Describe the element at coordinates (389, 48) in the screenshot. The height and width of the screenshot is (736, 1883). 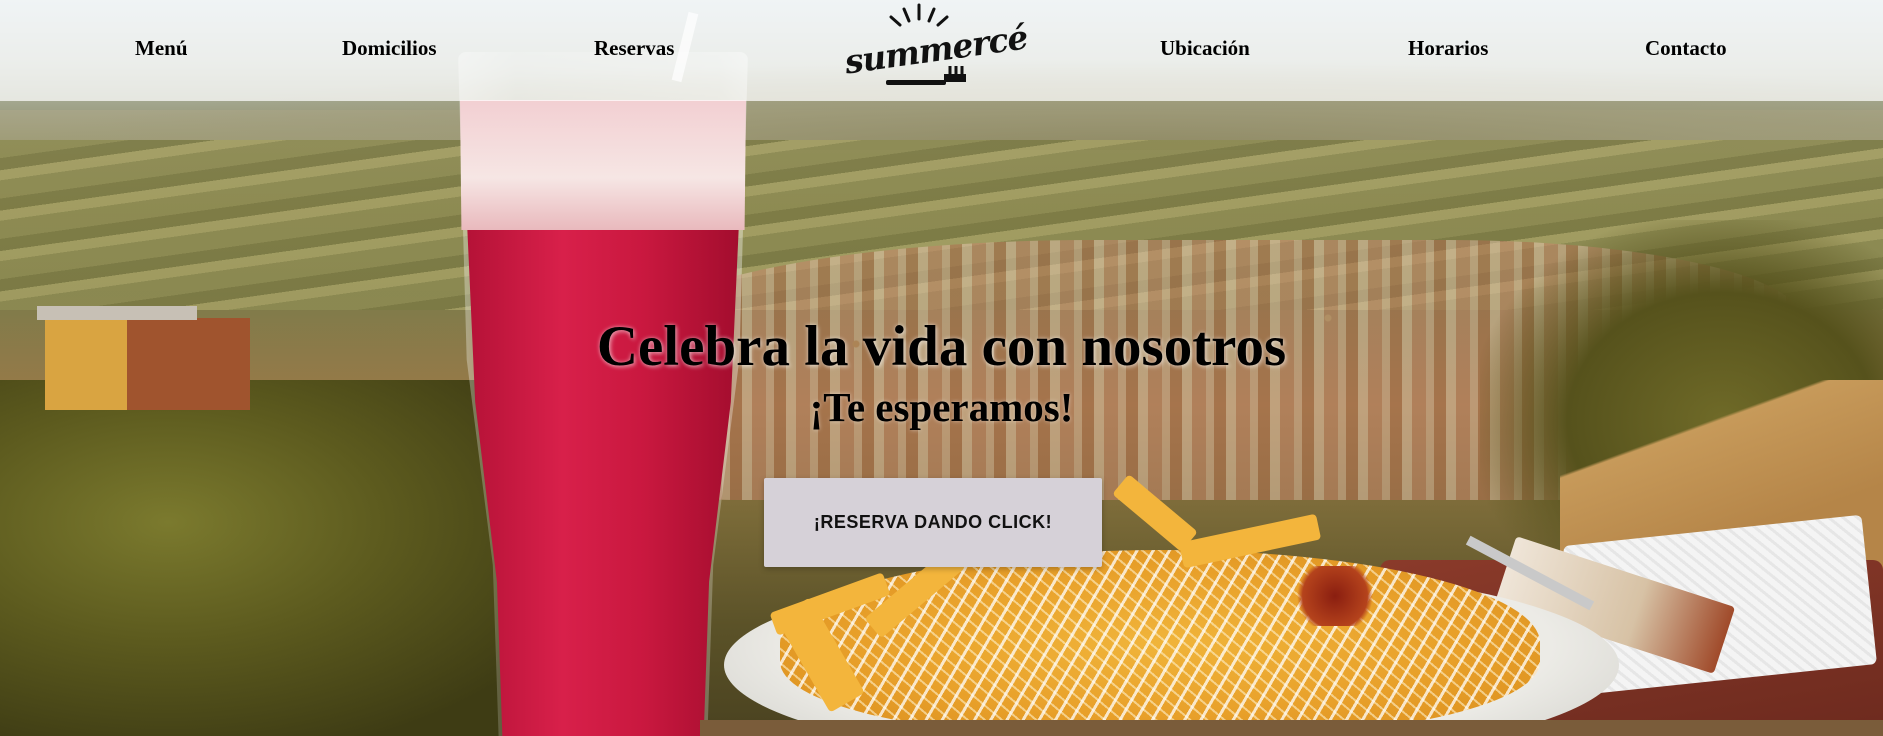
I see `nav-domicilios-link: Domicilios` at that location.